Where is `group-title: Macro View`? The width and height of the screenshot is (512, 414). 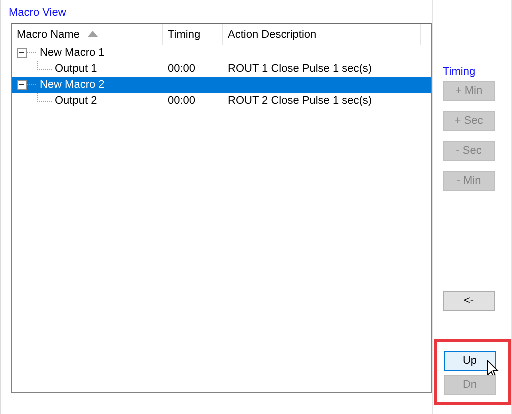
group-title: Macro View is located at coordinates (38, 13).